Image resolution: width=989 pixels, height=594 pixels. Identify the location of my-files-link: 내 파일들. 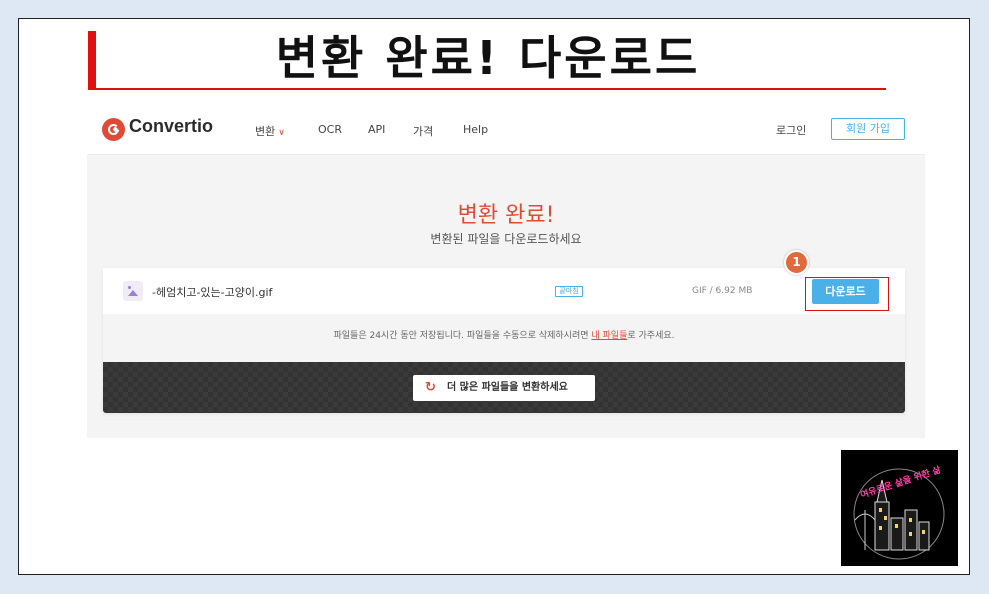
(609, 336).